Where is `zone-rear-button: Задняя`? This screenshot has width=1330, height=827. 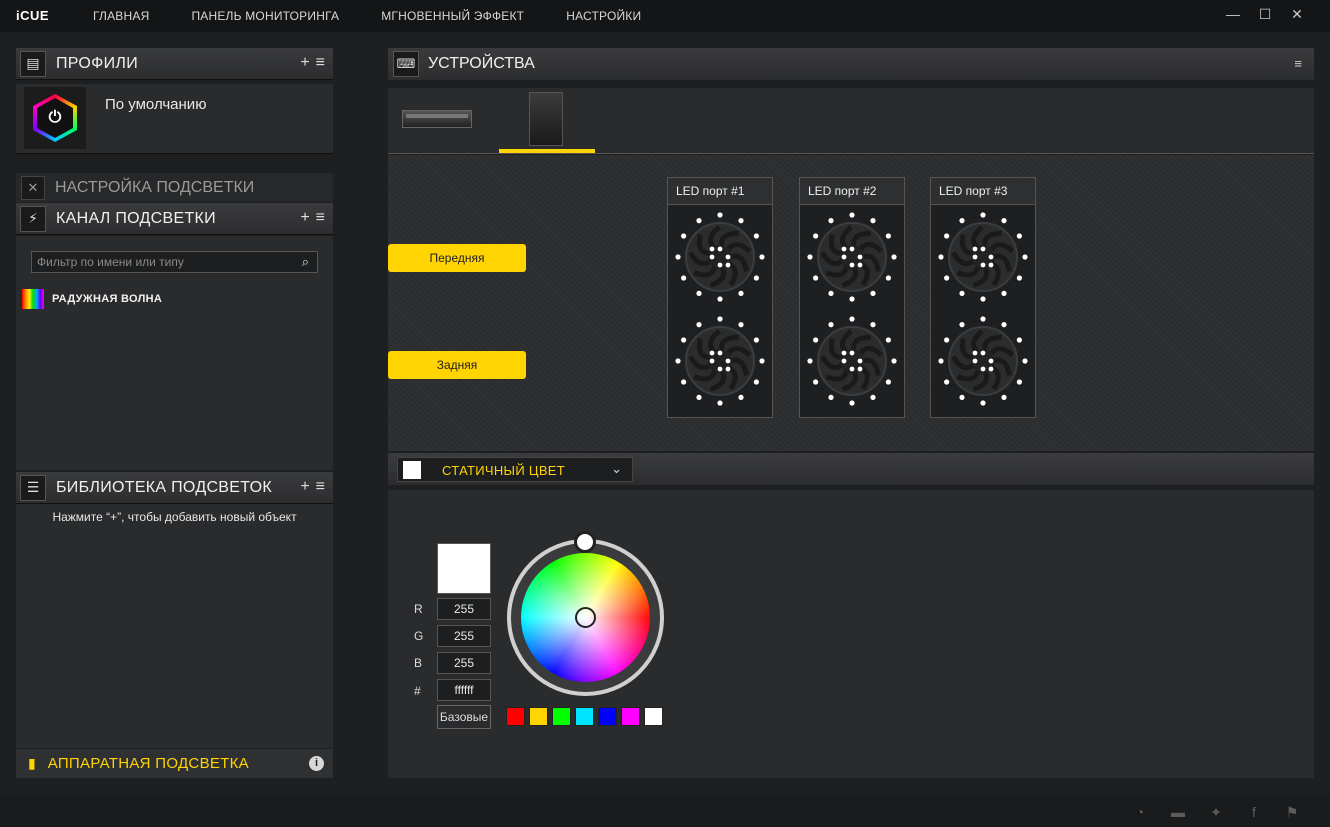
zone-rear-button: Задняя is located at coordinates (457, 365).